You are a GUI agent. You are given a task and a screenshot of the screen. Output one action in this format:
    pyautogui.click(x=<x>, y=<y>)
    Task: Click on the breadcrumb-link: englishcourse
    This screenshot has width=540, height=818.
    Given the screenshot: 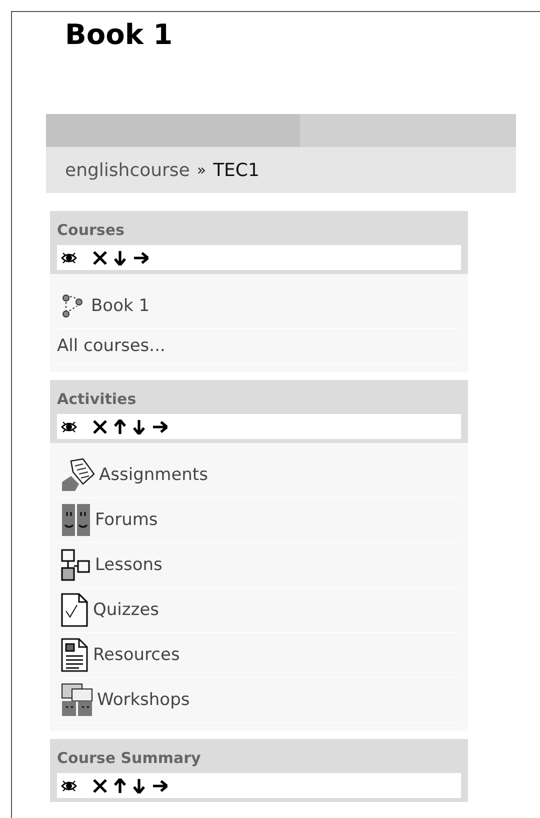 What is the action you would take?
    pyautogui.click(x=127, y=170)
    